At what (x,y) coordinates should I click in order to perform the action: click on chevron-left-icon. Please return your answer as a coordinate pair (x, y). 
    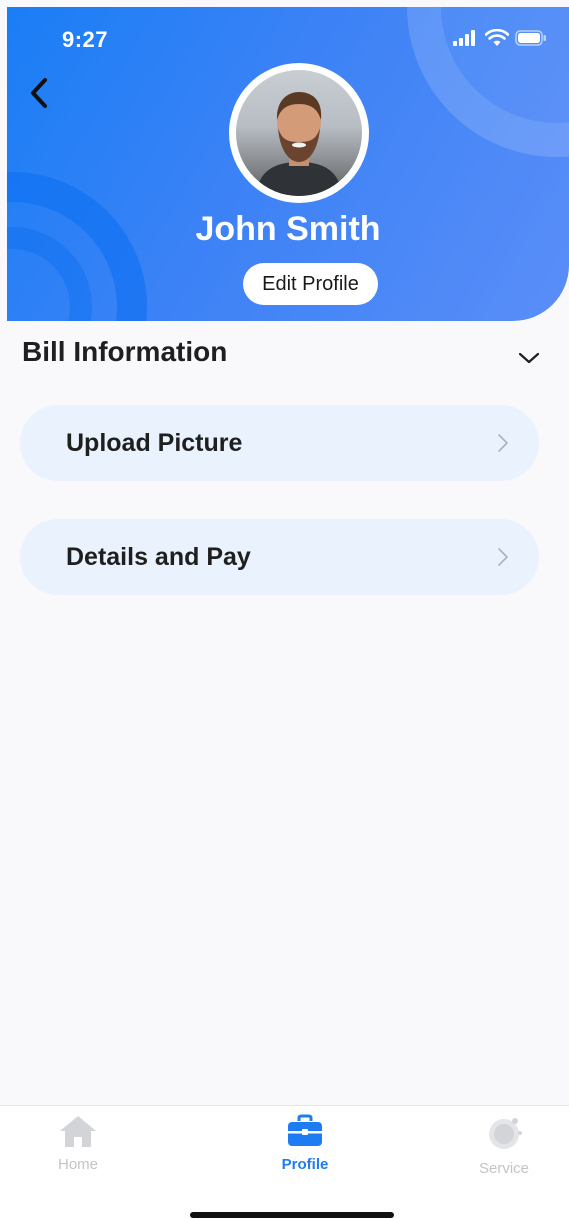
    Looking at the image, I should click on (39, 93).